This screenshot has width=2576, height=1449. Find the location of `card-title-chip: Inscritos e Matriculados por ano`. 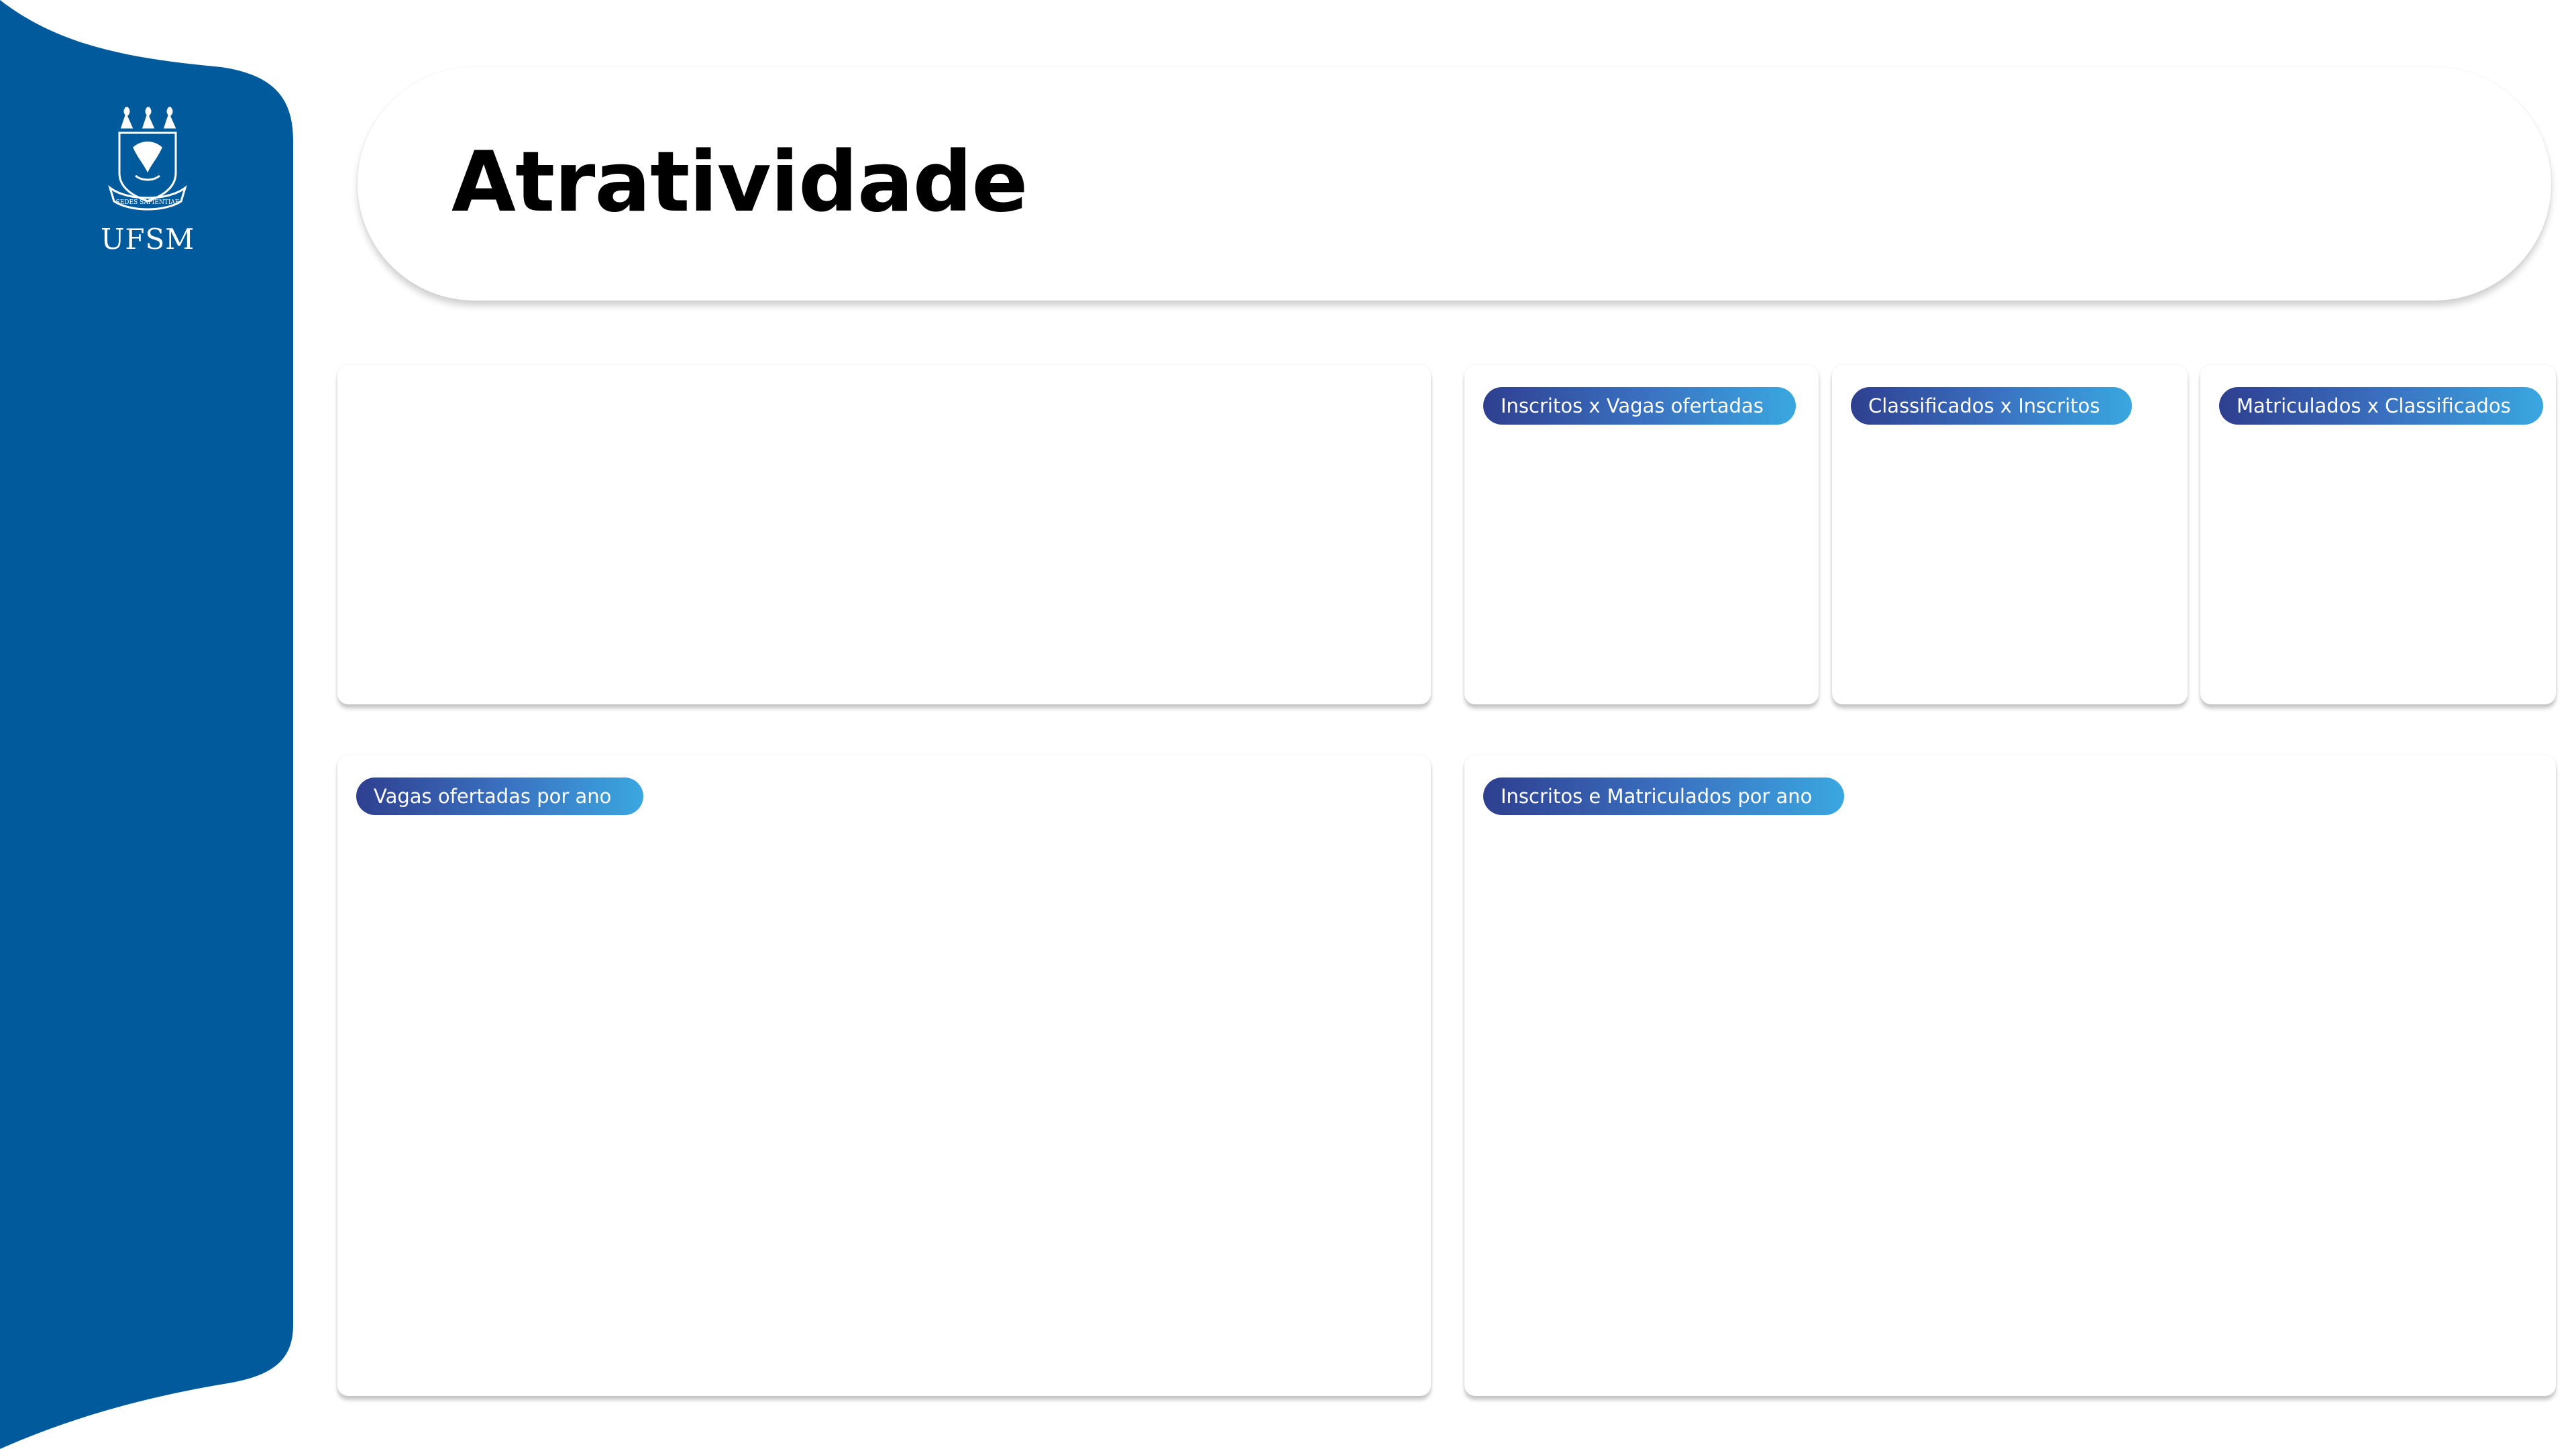

card-title-chip: Inscritos e Matriculados por ano is located at coordinates (1664, 796).